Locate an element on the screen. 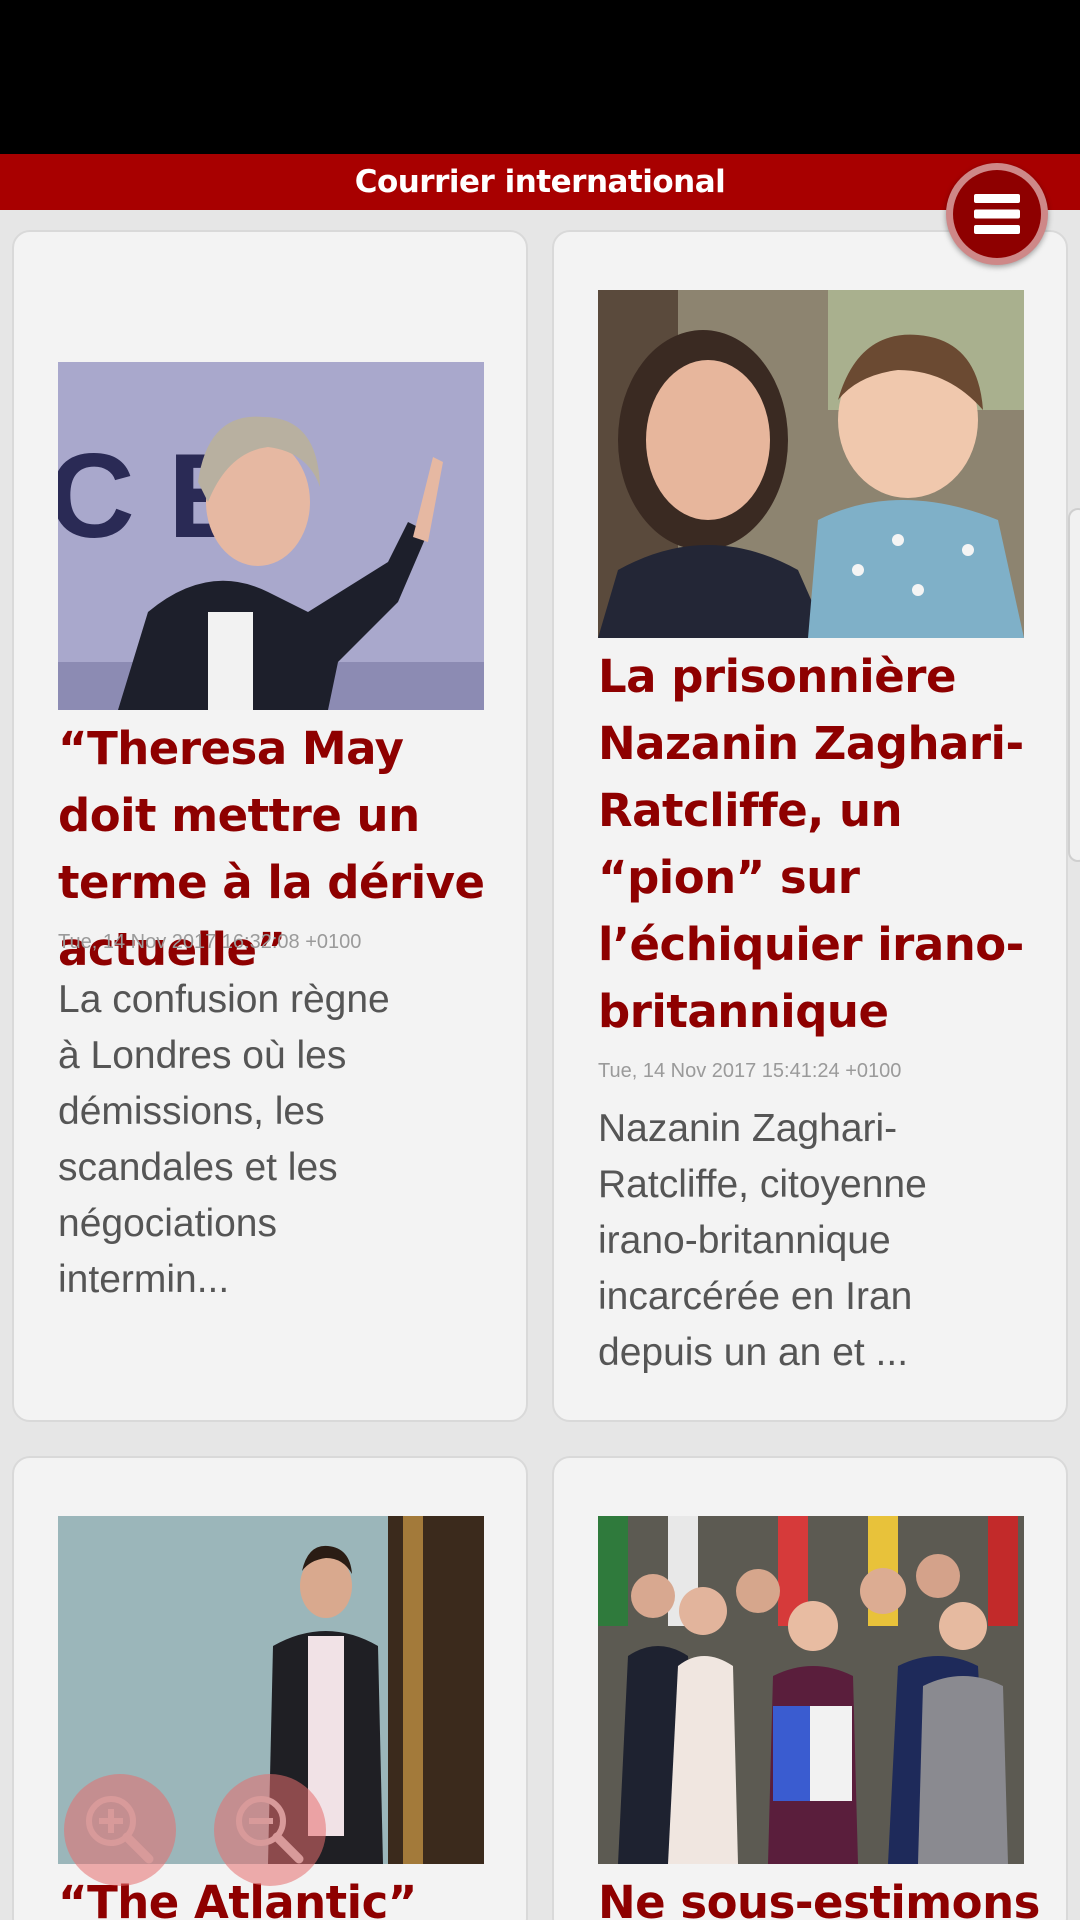  article-date: Tue, 14 Nov 2017 15:41:24 +0100 is located at coordinates (750, 1071).